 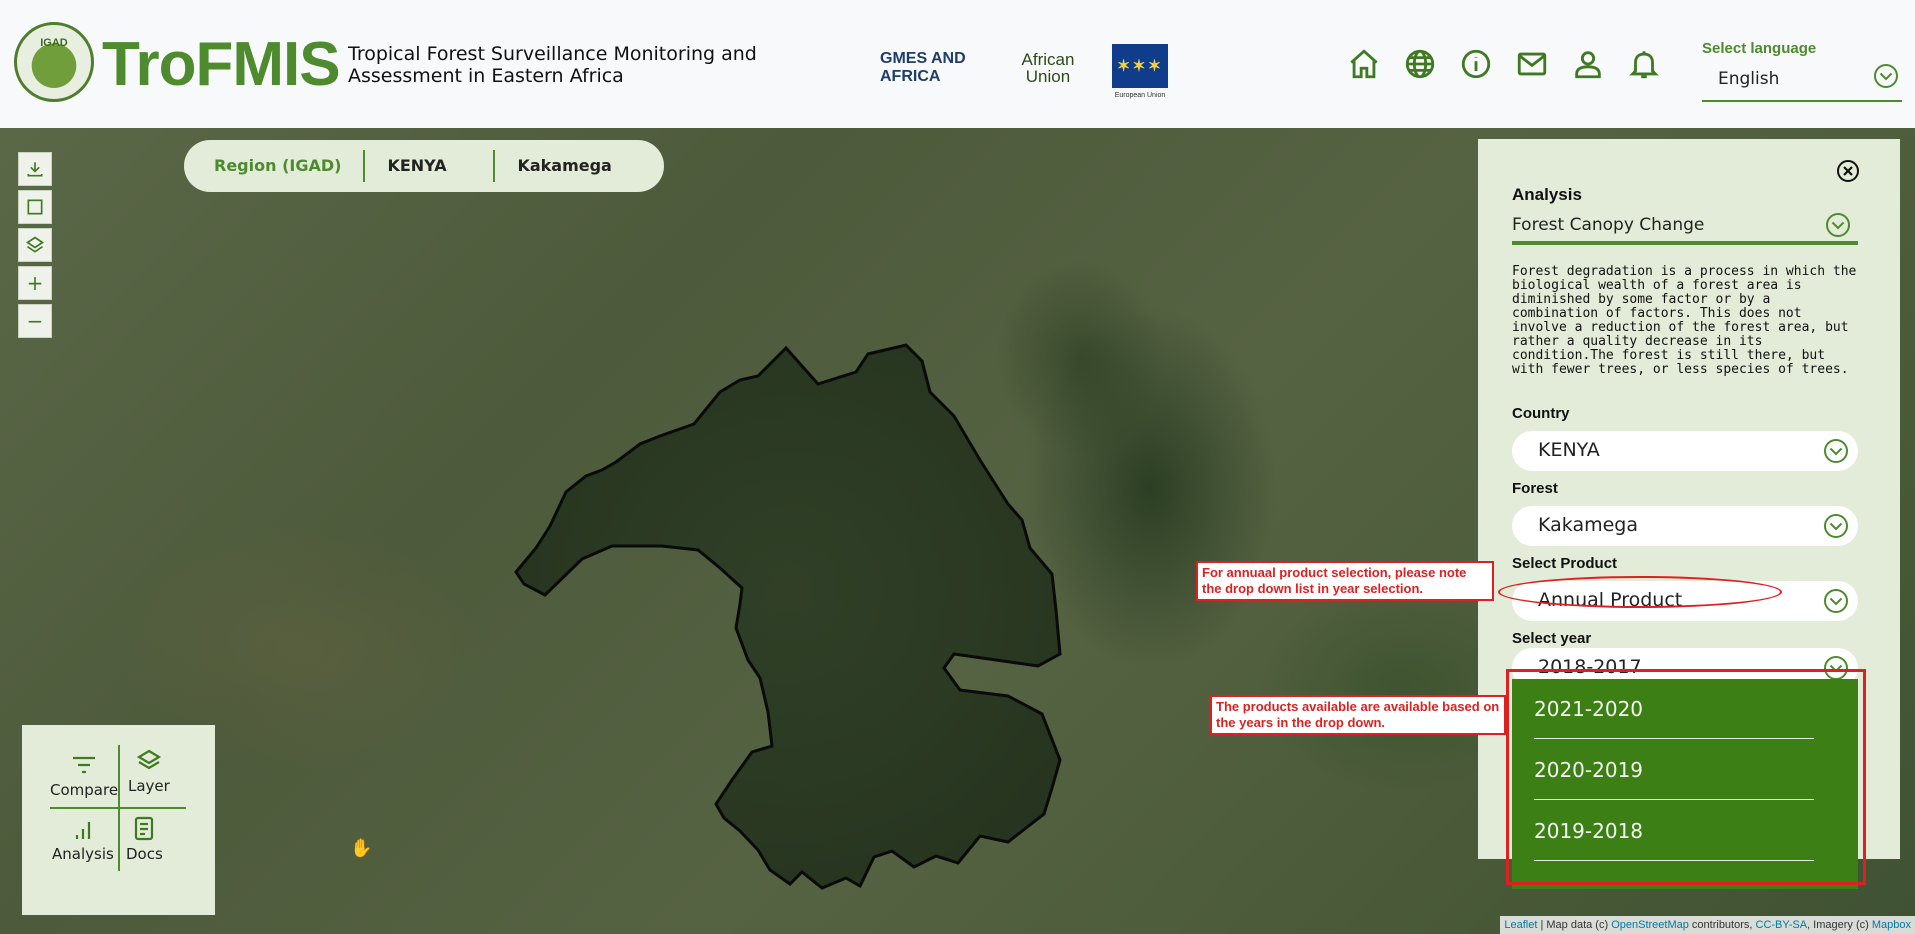 I want to click on attribution-text-3: , Imagery (c), so click(x=1839, y=925).